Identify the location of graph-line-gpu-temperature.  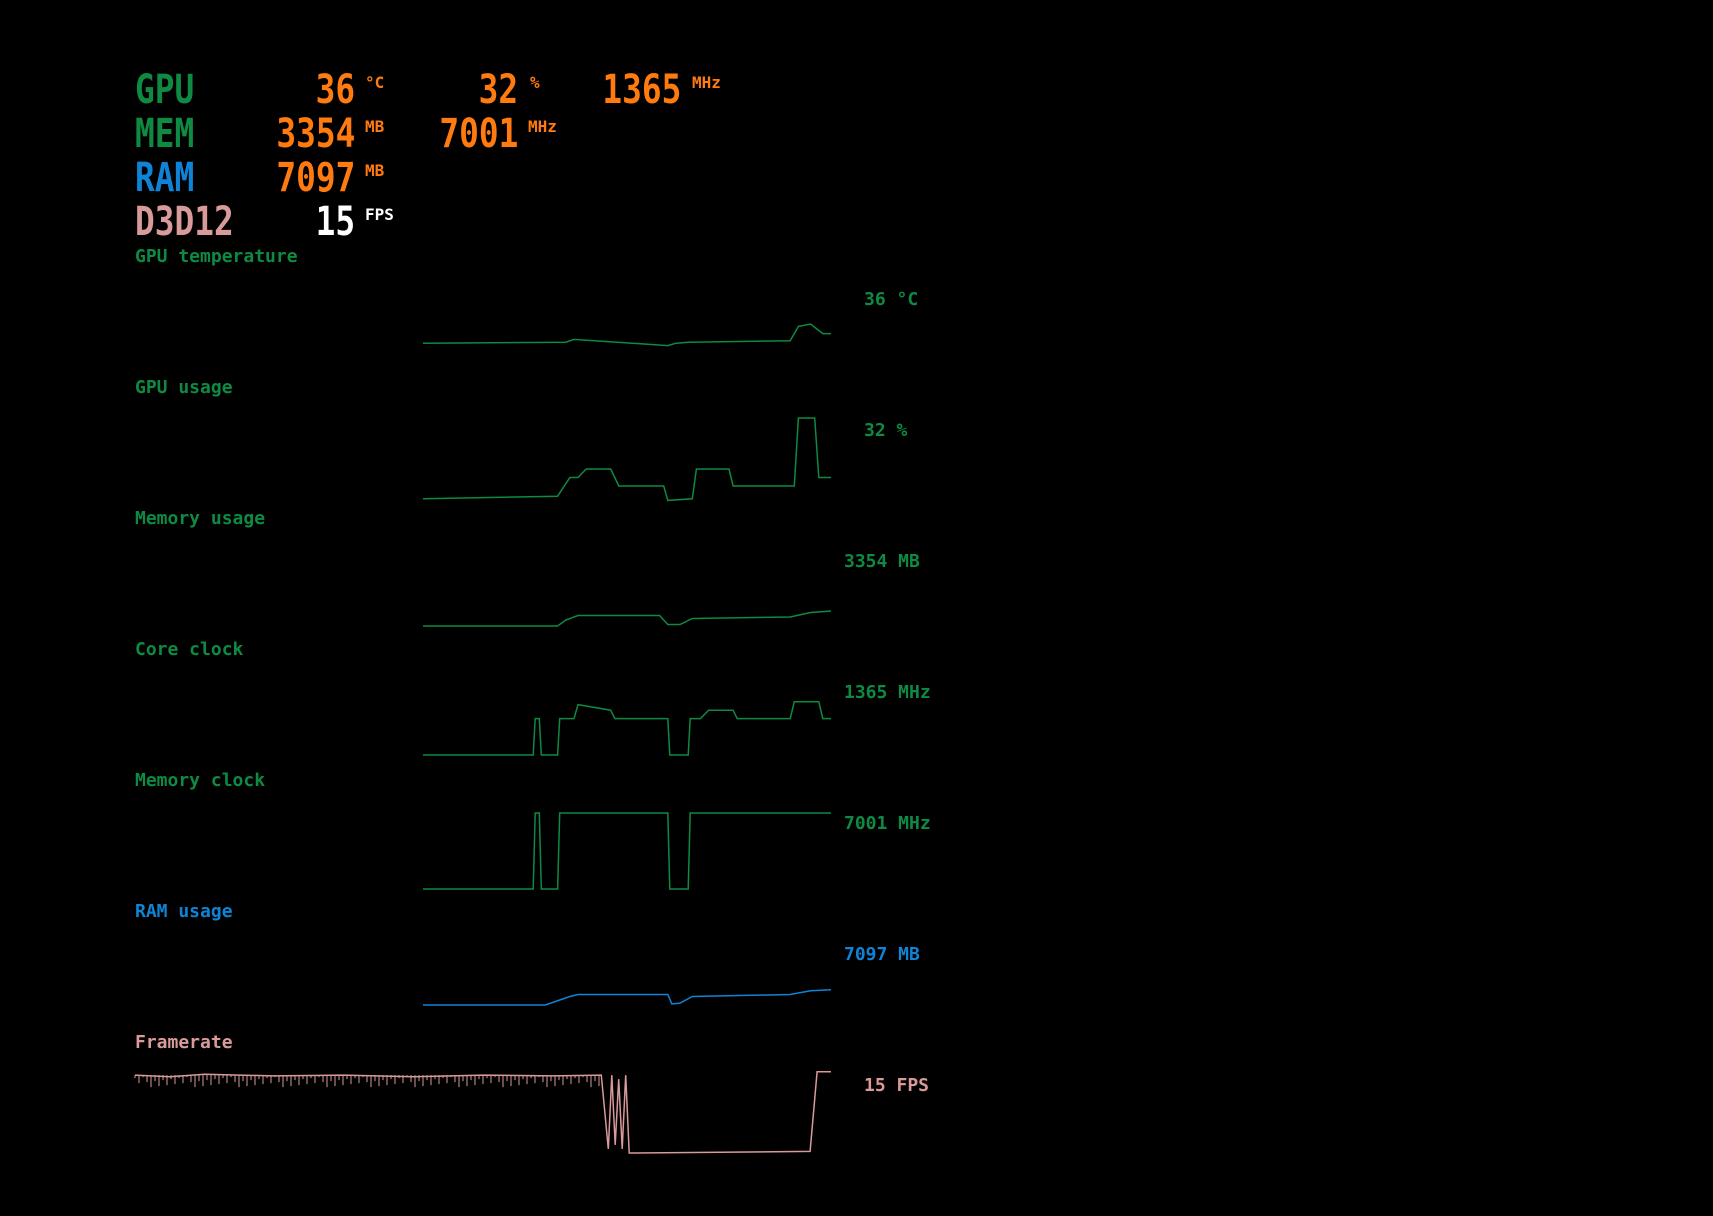
(626, 335).